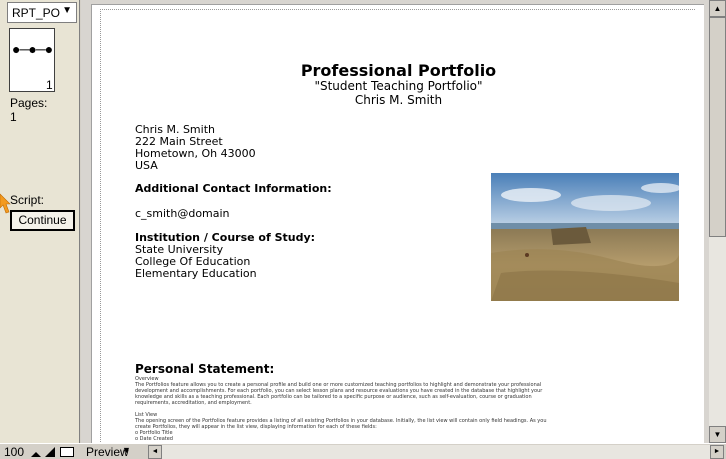 The image size is (726, 459). Describe the element at coordinates (155, 452) in the screenshot. I see `scroll-left-button: ◄` at that location.